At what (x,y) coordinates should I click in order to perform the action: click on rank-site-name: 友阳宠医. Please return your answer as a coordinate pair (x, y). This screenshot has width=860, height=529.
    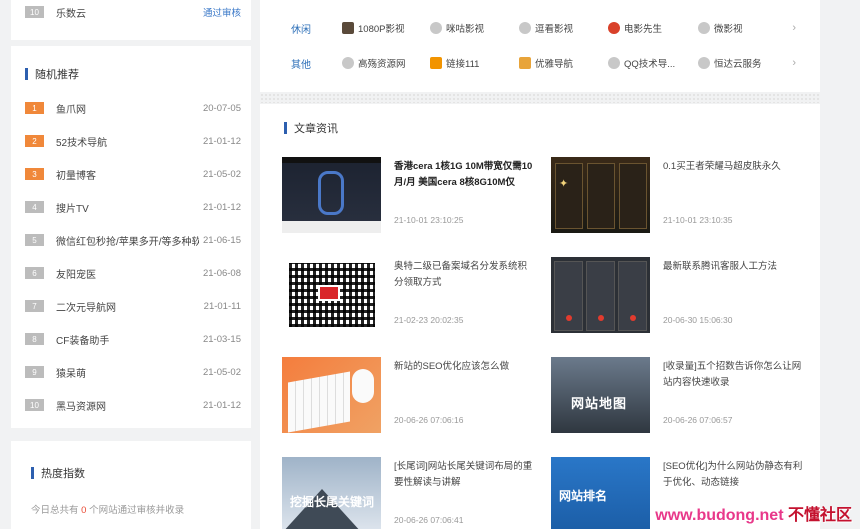
    Looking at the image, I should click on (127, 273).